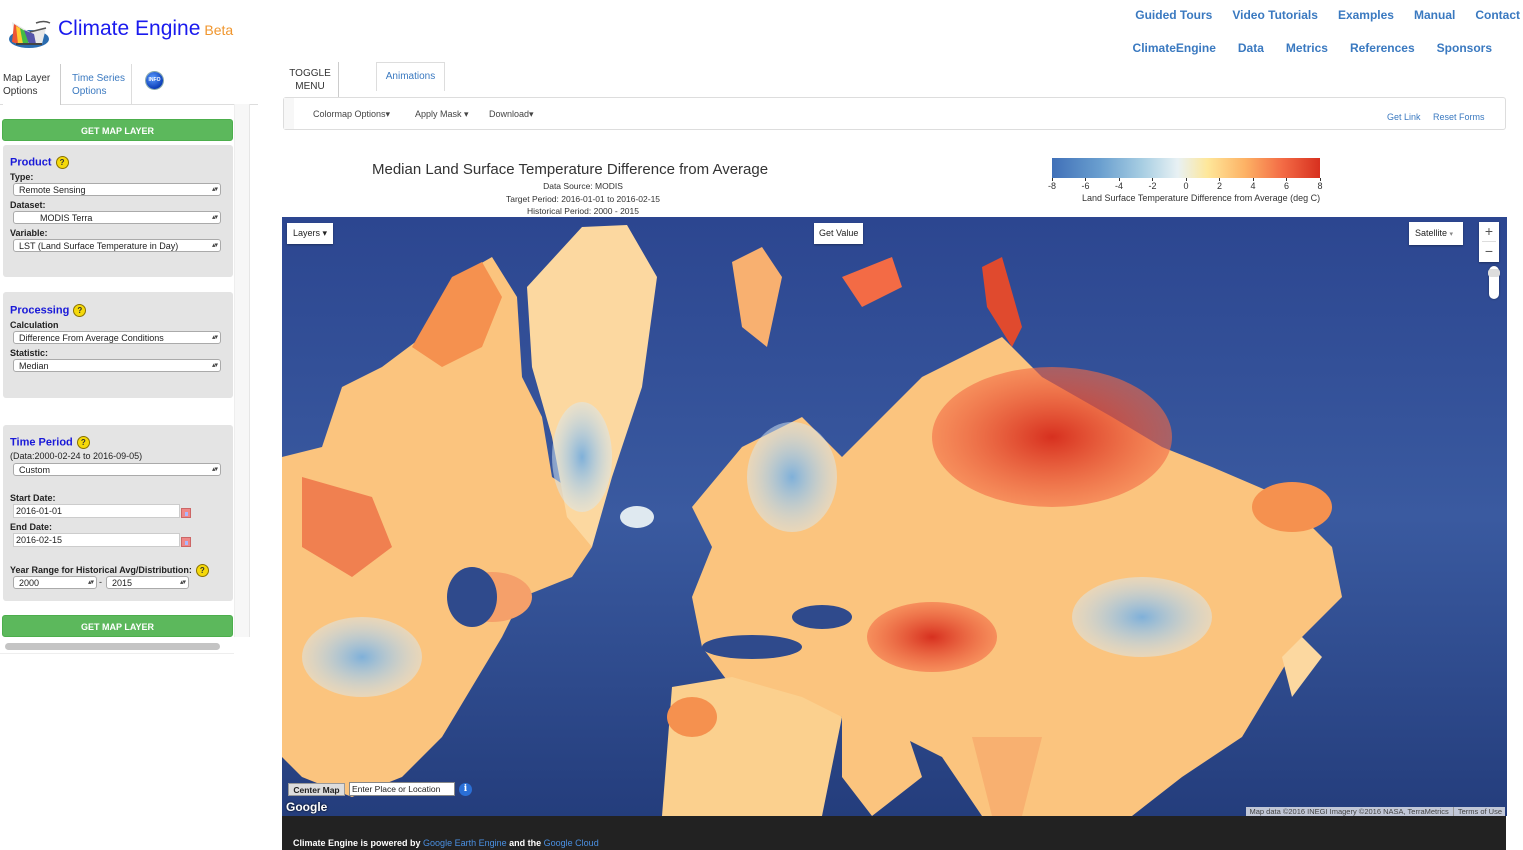  I want to click on nav-sponsors: Sponsors, so click(1464, 48).